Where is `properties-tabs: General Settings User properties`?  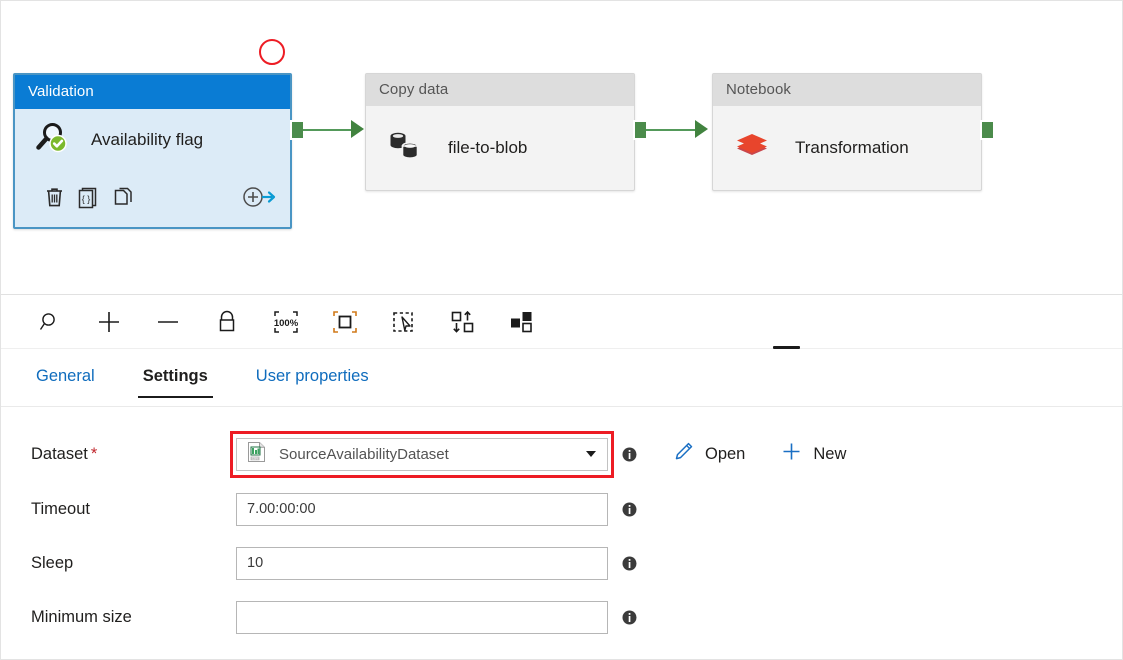
properties-tabs: General Settings User properties is located at coordinates (561, 382).